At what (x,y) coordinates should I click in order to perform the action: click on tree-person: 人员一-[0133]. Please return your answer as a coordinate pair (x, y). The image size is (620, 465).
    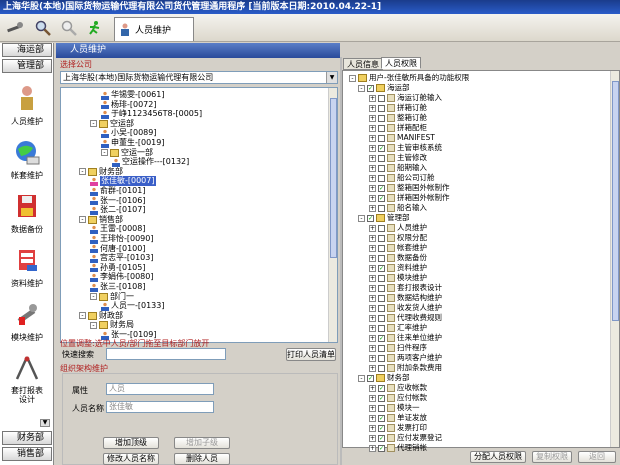
    Looking at the image, I should click on (133, 306).